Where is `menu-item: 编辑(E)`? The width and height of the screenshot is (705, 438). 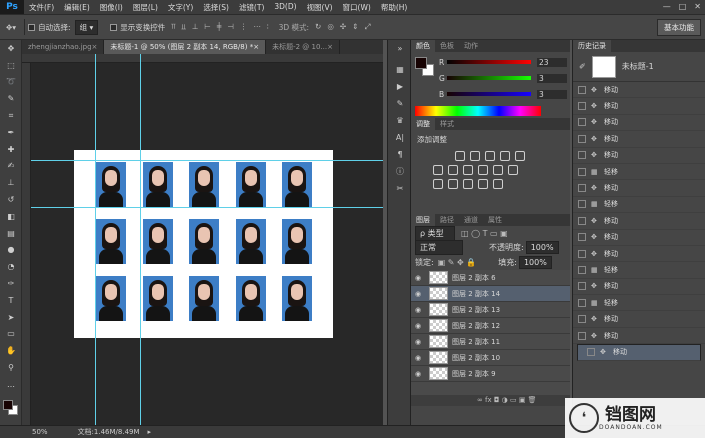 menu-item: 编辑(E) is located at coordinates (77, 7).